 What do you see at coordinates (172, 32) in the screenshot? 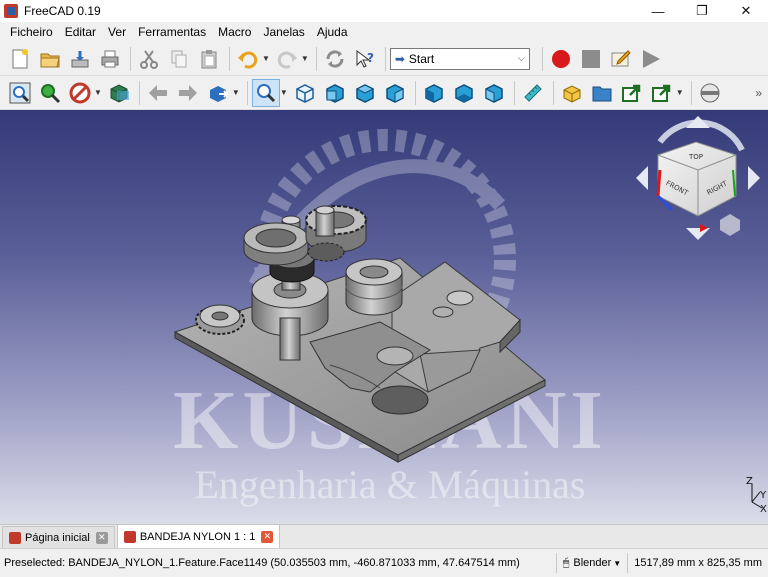
I see `menu-ferramentas: Ferramentas` at bounding box center [172, 32].